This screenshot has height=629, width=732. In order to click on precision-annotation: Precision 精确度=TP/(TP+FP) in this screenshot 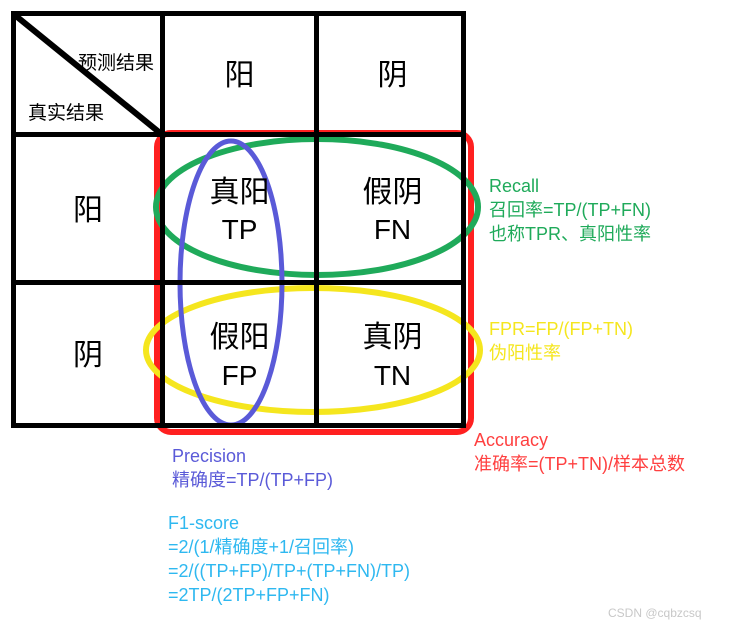, I will do `click(252, 469)`.